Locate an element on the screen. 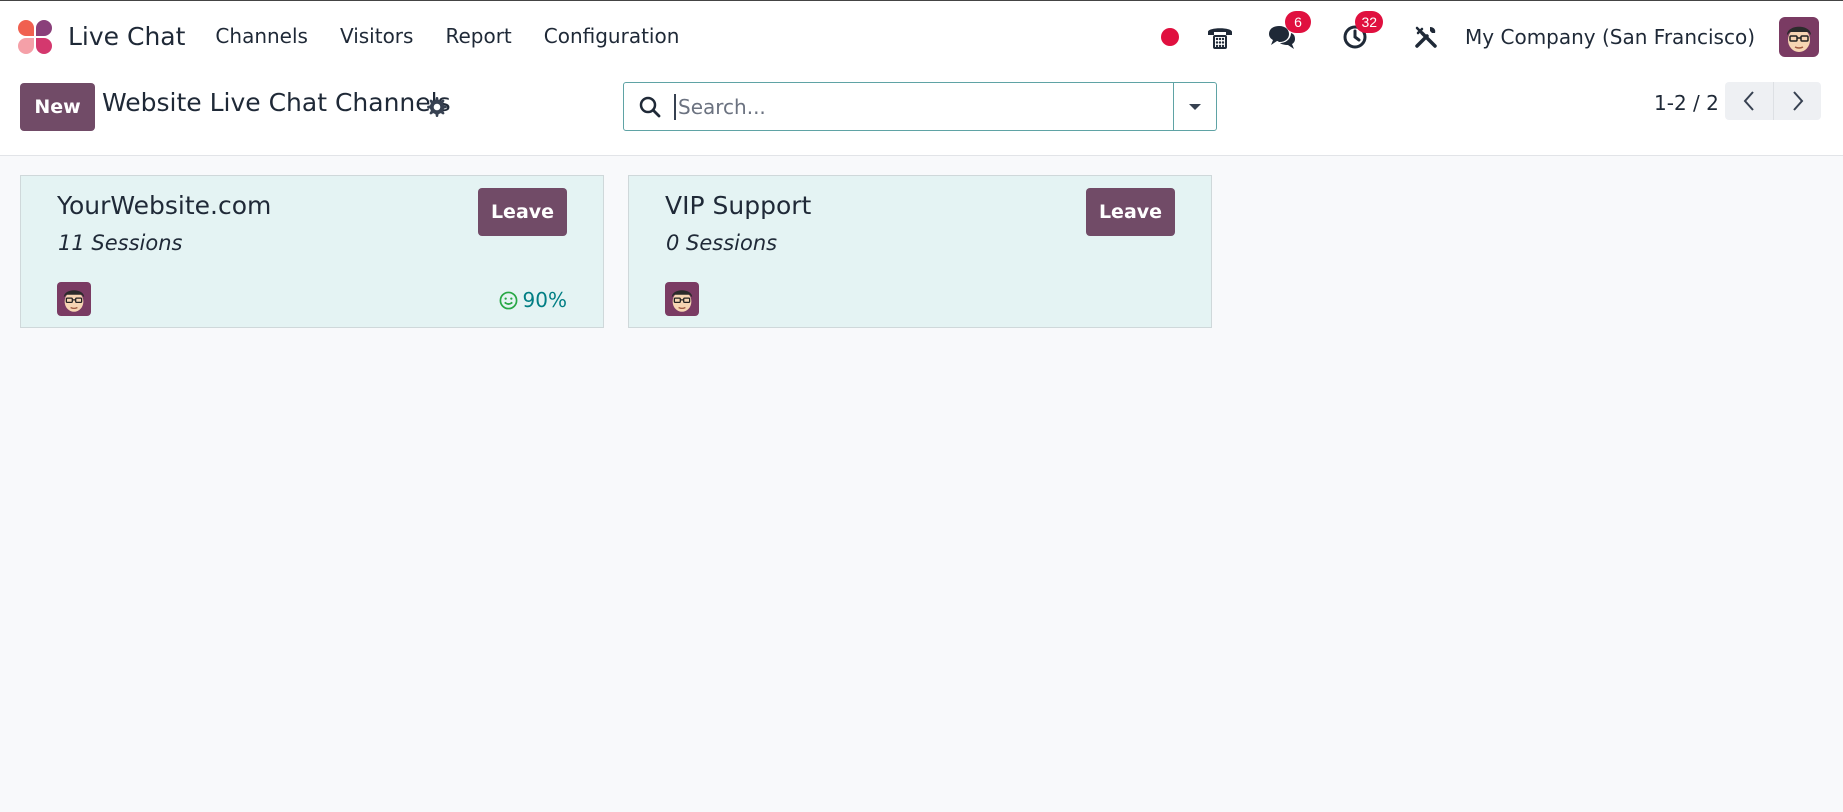  search-options-toggle is located at coordinates (1194, 106).